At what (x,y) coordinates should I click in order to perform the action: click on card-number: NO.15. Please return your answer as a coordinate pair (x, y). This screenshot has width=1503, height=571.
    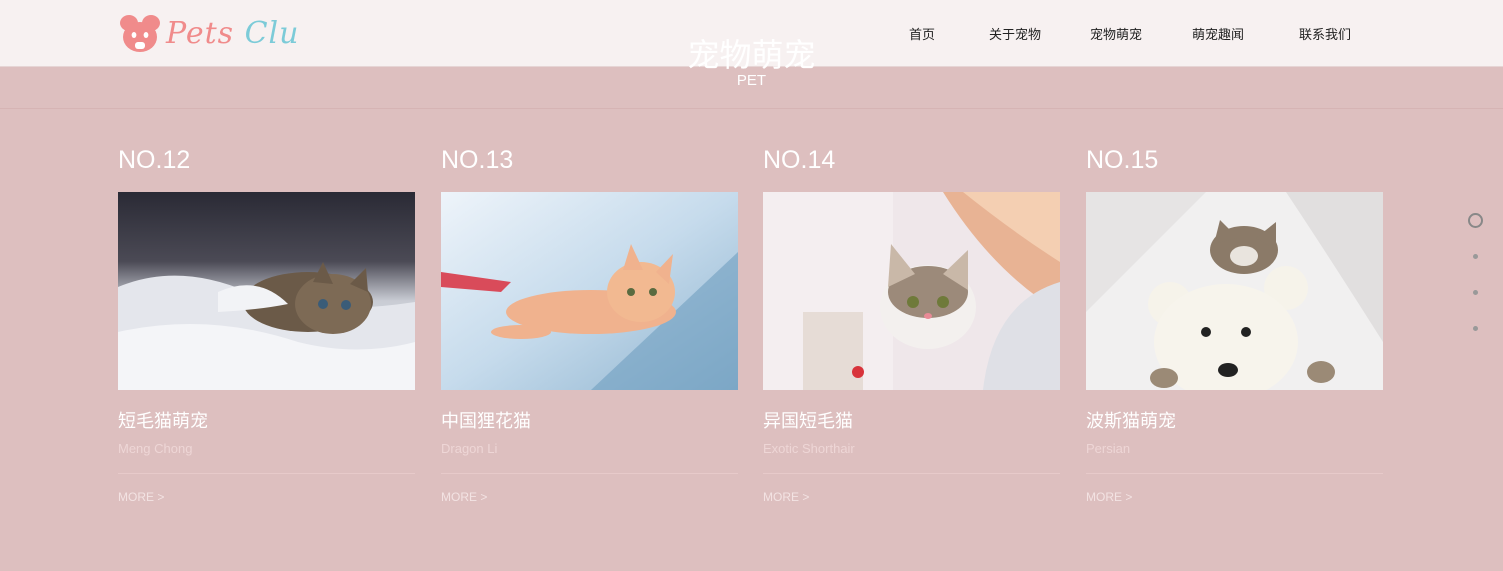
    Looking at the image, I should click on (1122, 160).